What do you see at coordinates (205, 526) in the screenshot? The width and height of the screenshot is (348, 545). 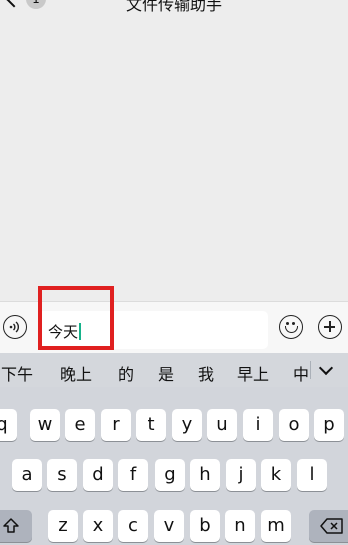 I see `key: b` at bounding box center [205, 526].